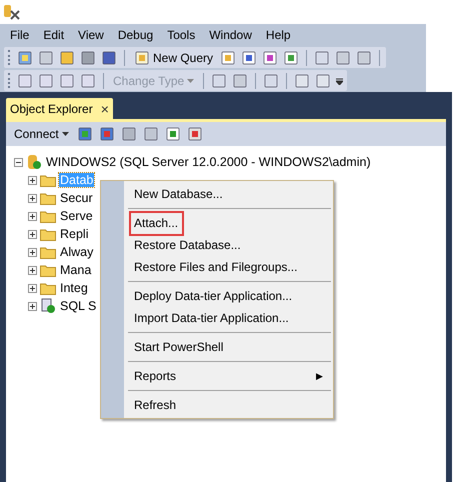 The width and height of the screenshot is (464, 482). I want to click on tree-item: Mana, so click(75, 270).